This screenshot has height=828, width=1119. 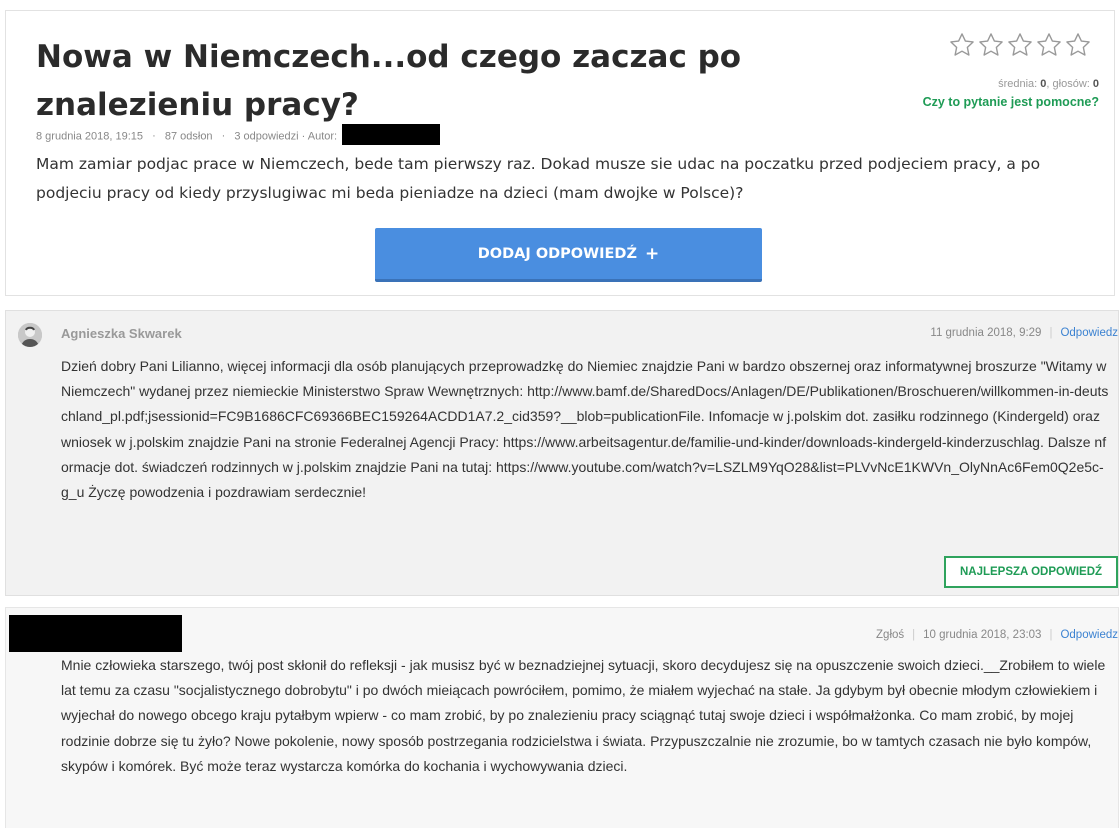 I want to click on plus-icon: +, so click(x=652, y=253).